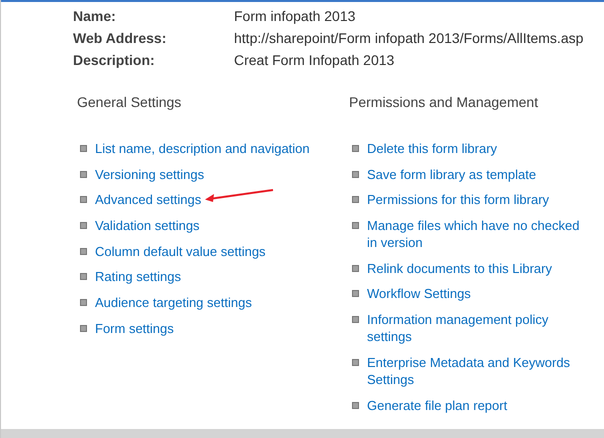 Image resolution: width=604 pixels, height=438 pixels. I want to click on settings-link: Advanced settings, so click(148, 199).